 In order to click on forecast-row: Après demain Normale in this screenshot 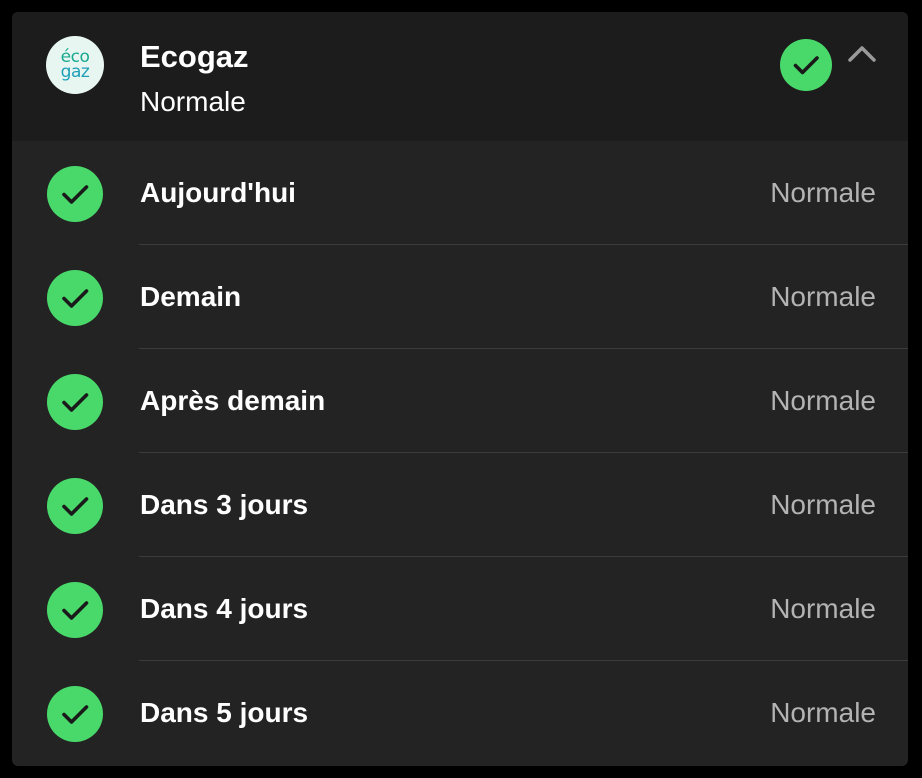, I will do `click(460, 401)`.